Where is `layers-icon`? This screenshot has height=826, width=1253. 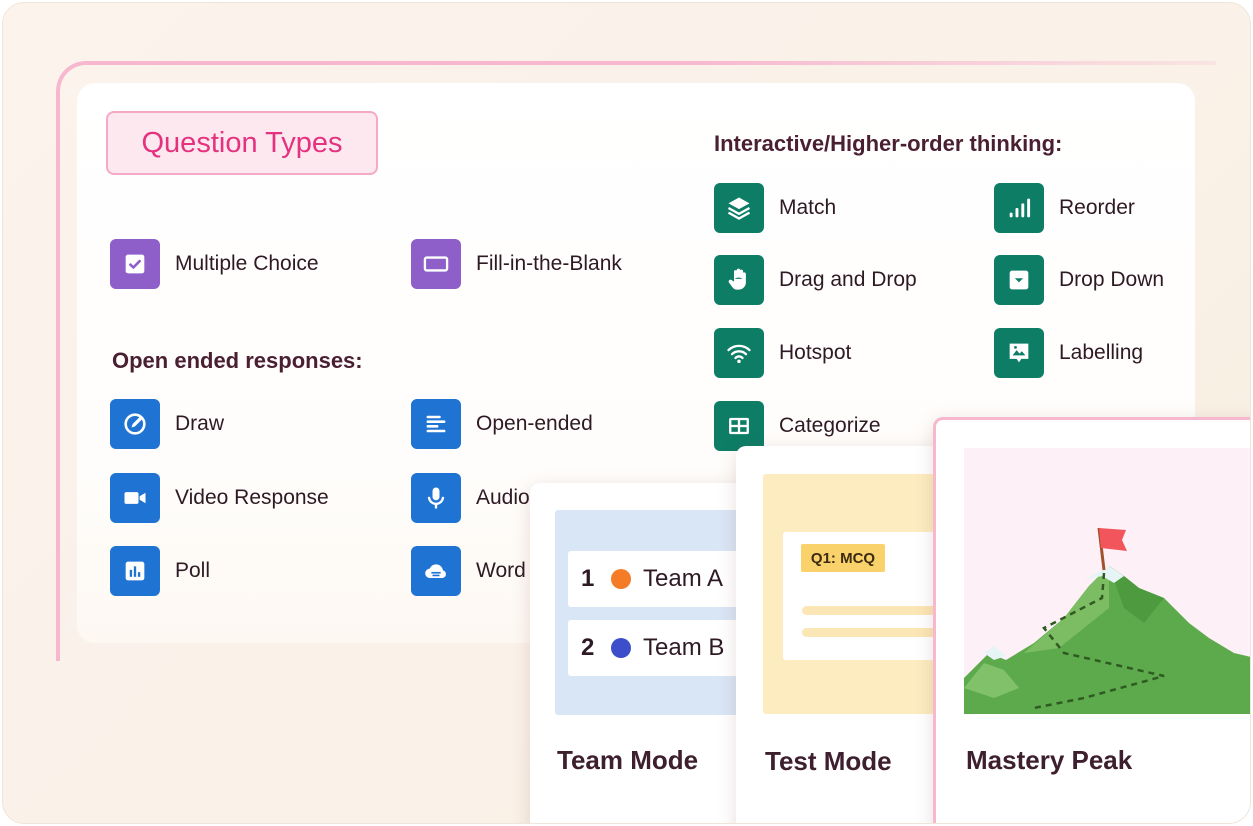
layers-icon is located at coordinates (739, 208).